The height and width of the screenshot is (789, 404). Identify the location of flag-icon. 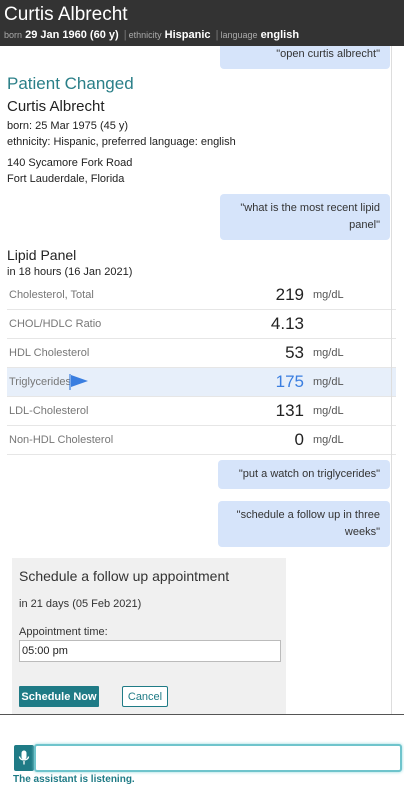
(79, 382).